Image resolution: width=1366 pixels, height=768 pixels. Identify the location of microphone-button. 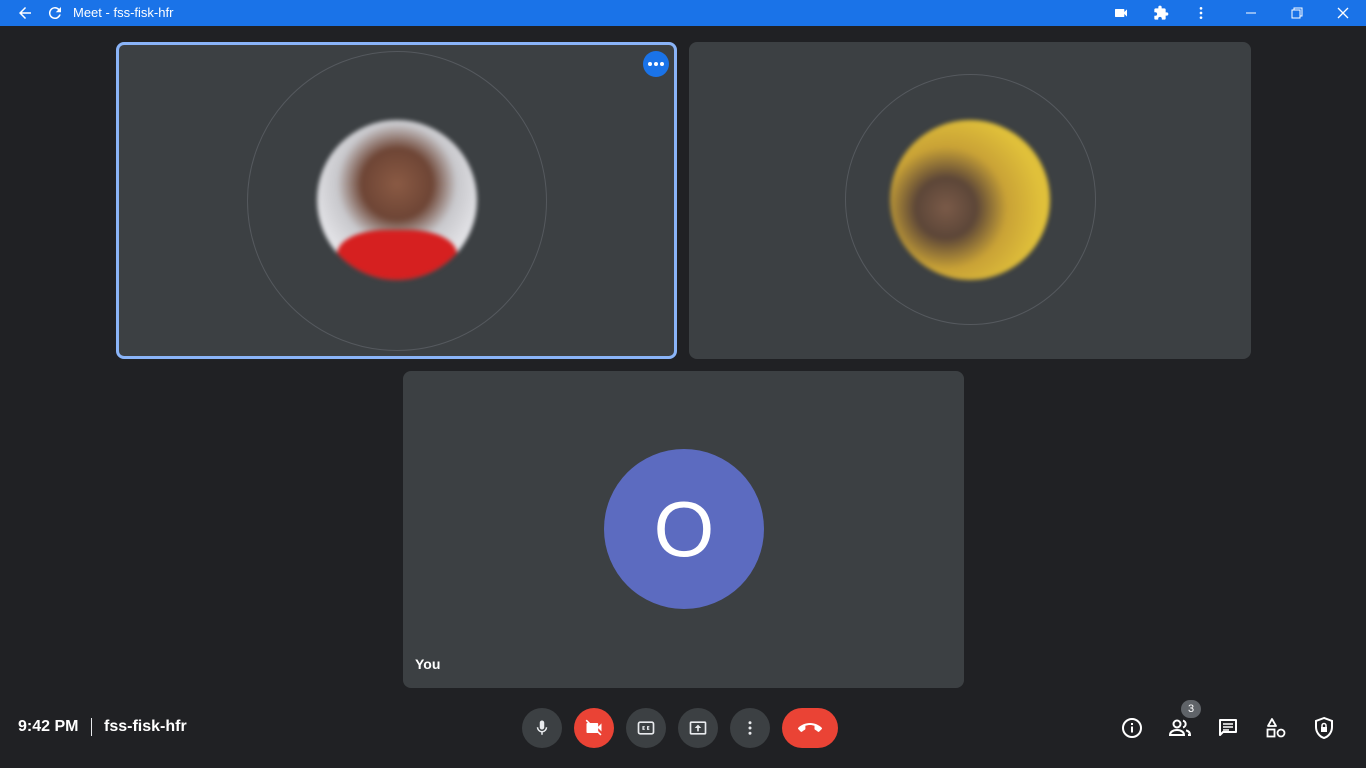
(542, 728).